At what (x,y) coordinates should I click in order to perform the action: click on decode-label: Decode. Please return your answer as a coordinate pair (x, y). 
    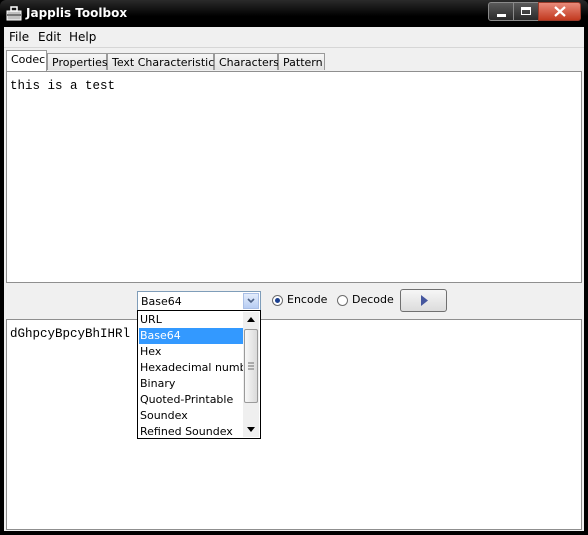
    Looking at the image, I should click on (373, 299).